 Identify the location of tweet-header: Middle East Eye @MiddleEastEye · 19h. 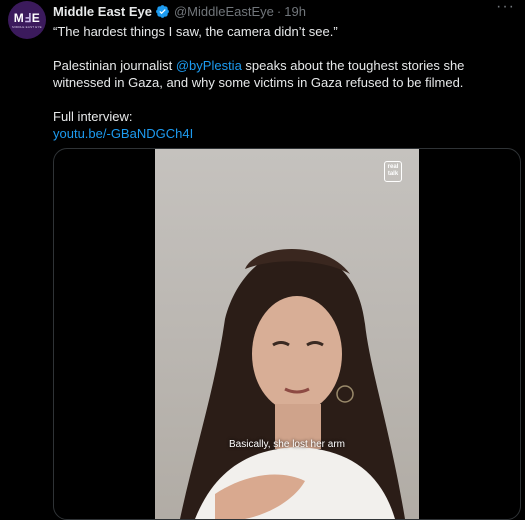
(179, 11).